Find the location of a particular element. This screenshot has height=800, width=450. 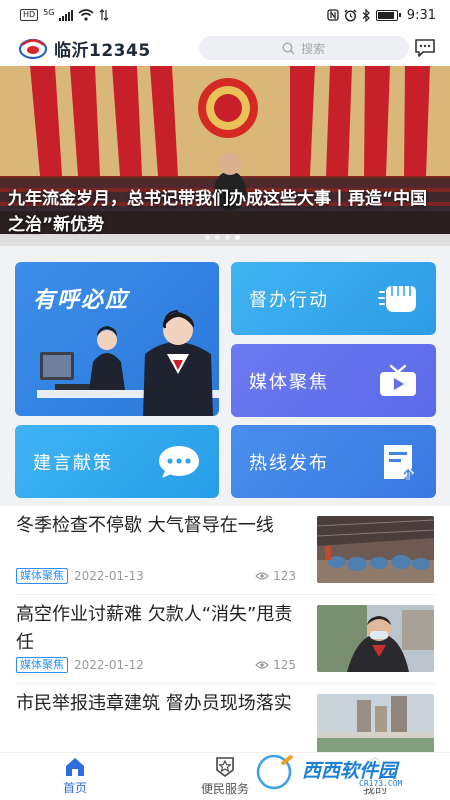

battery-icon is located at coordinates (388, 15).